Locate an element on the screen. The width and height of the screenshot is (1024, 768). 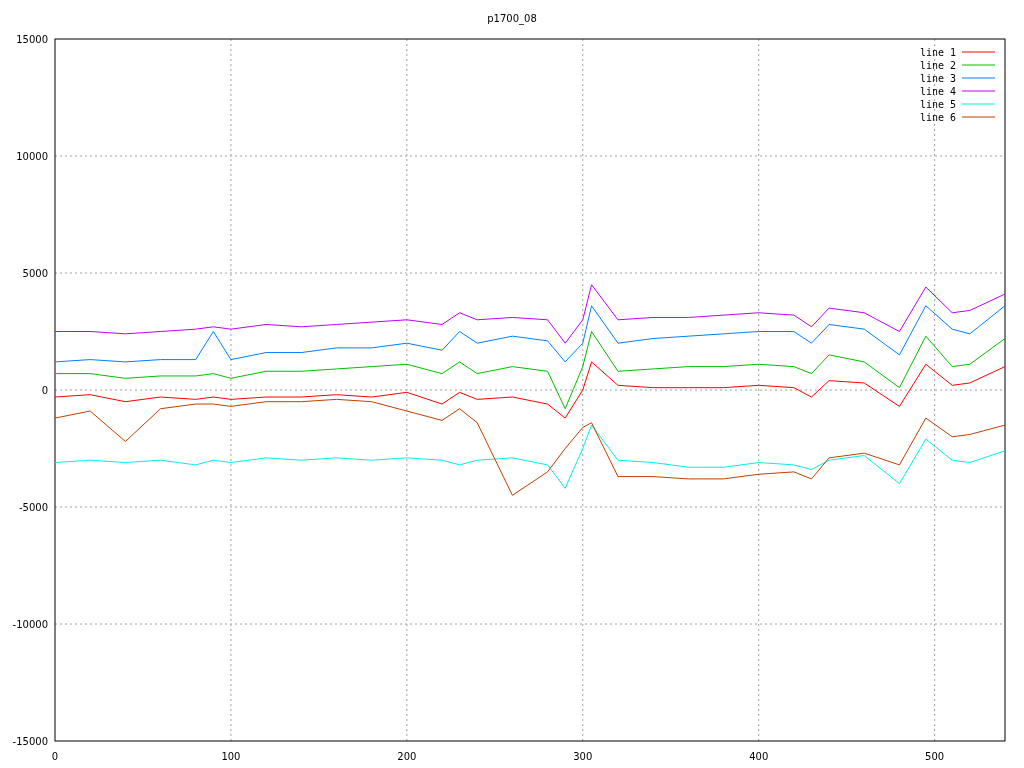
legend-label: line 6 is located at coordinates (937, 117).